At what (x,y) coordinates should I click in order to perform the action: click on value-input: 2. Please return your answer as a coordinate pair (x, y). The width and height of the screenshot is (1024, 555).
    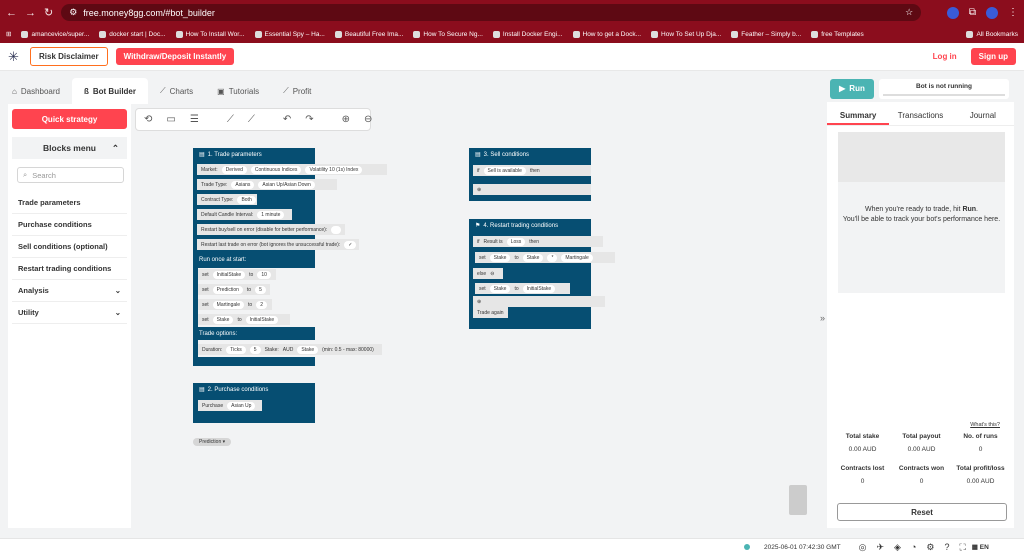
    Looking at the image, I should click on (261, 304).